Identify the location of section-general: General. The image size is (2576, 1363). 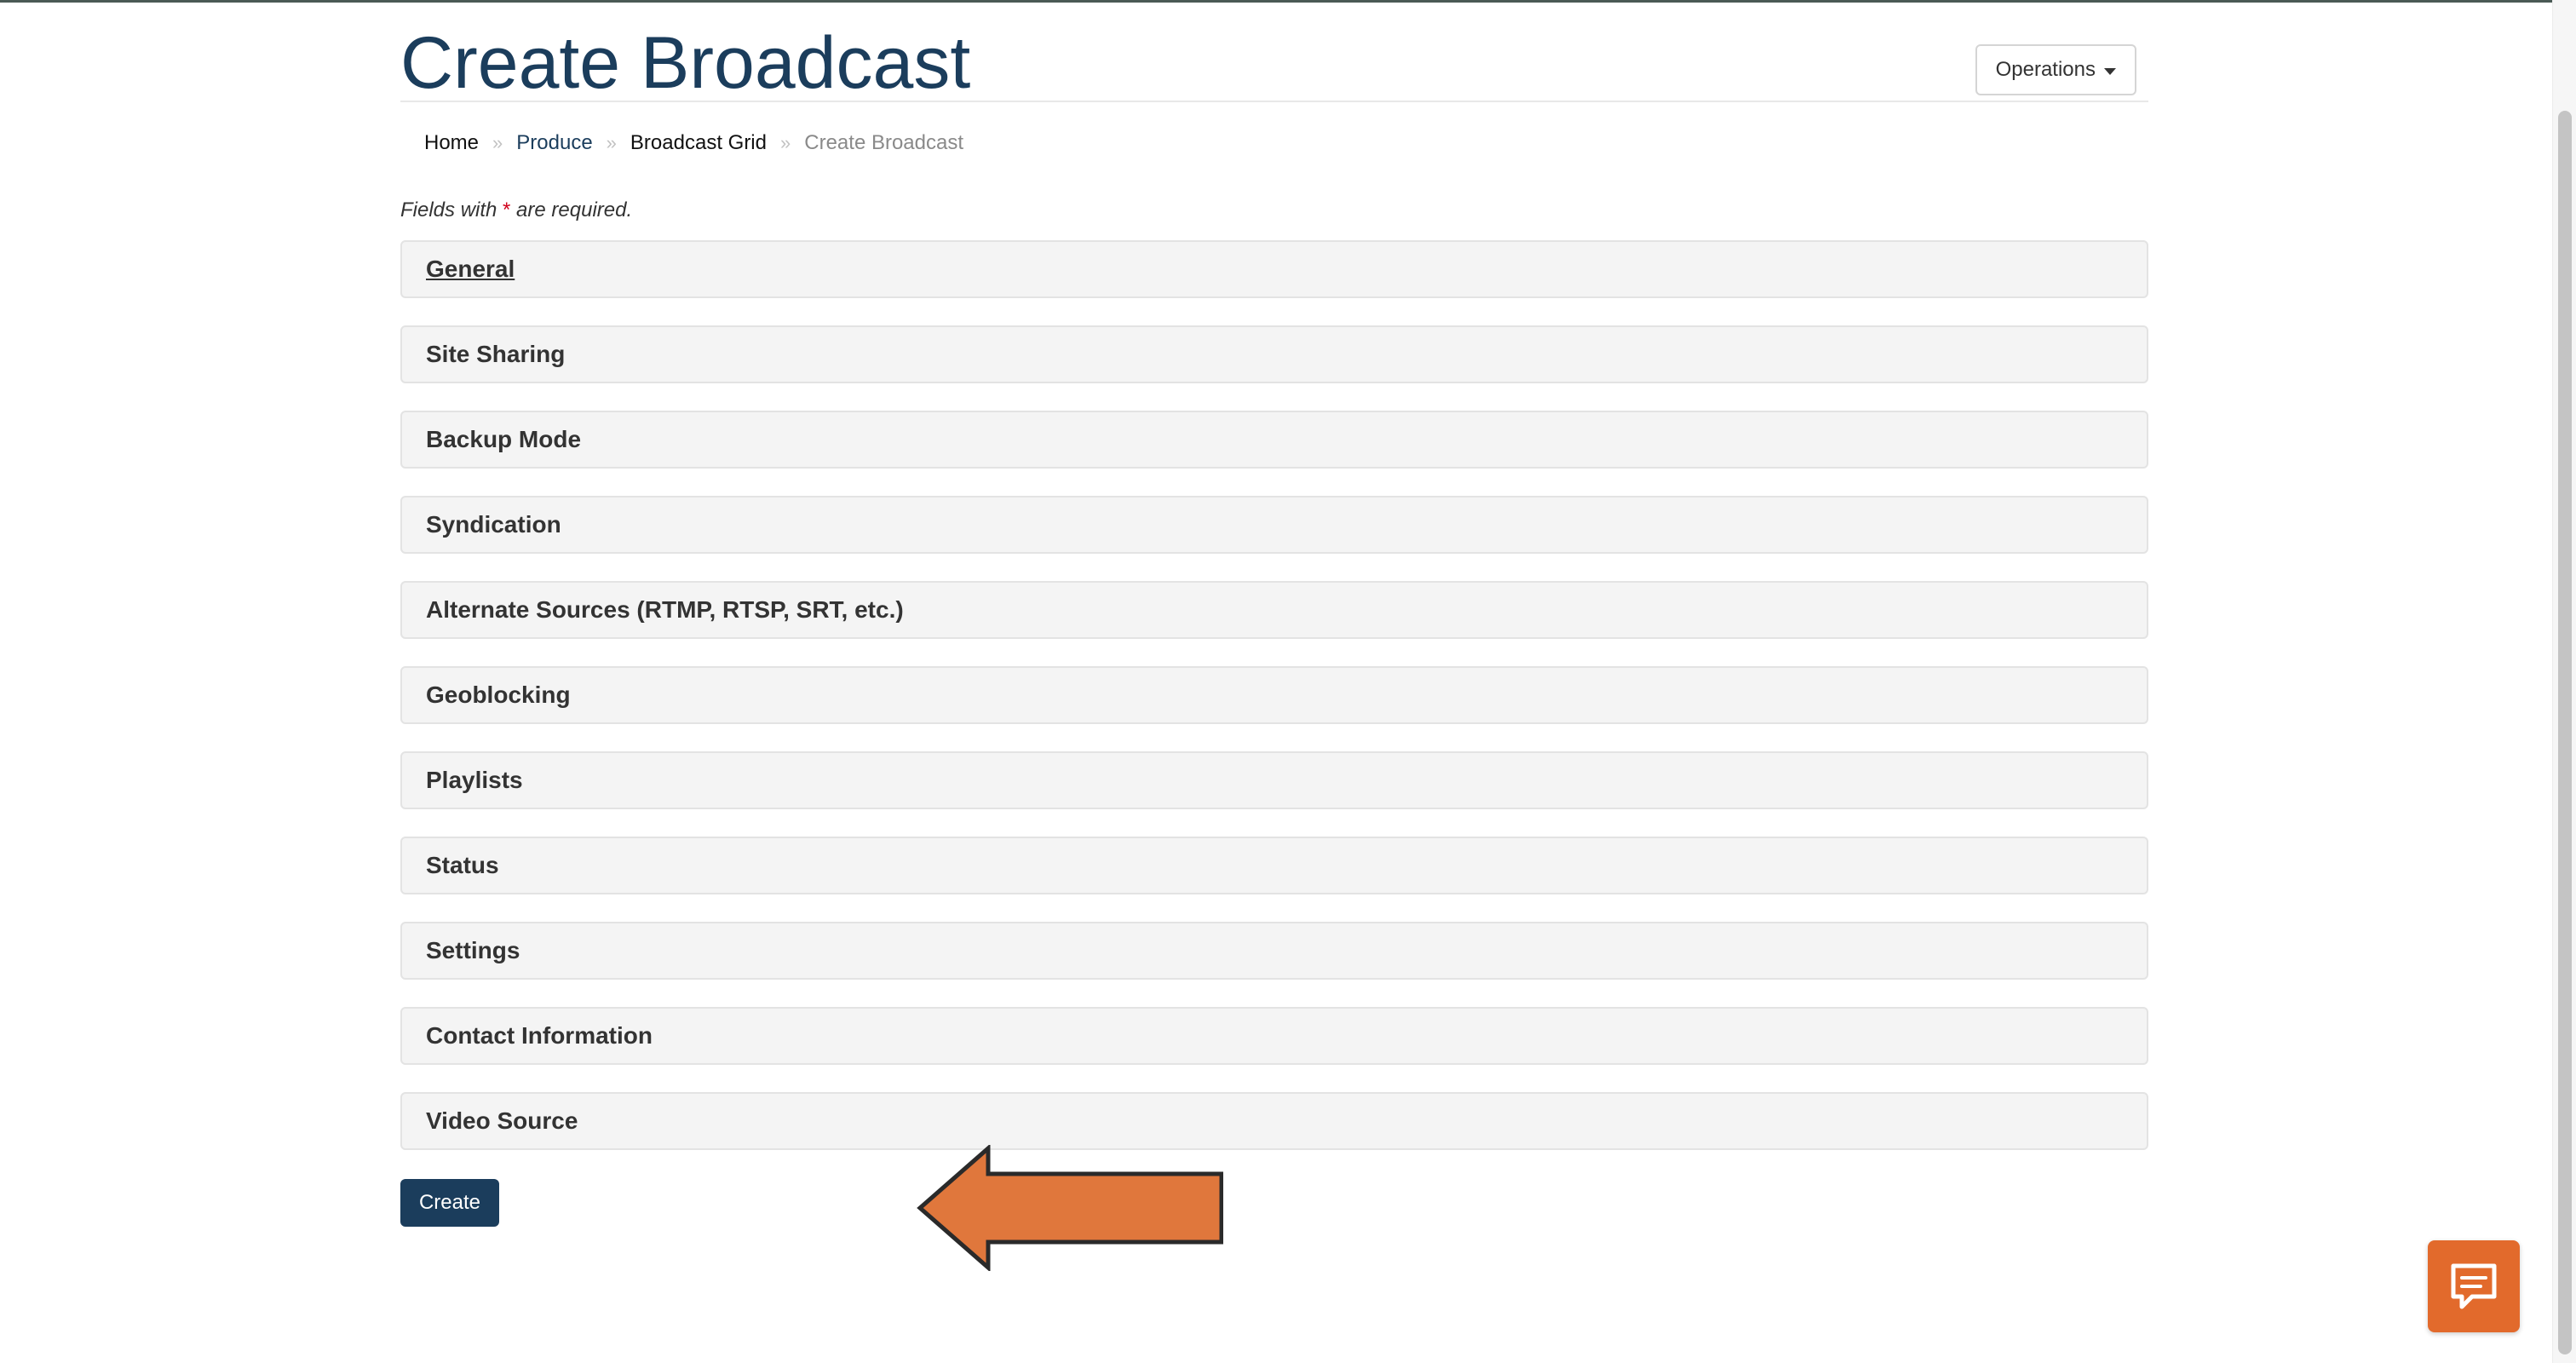
(1274, 269).